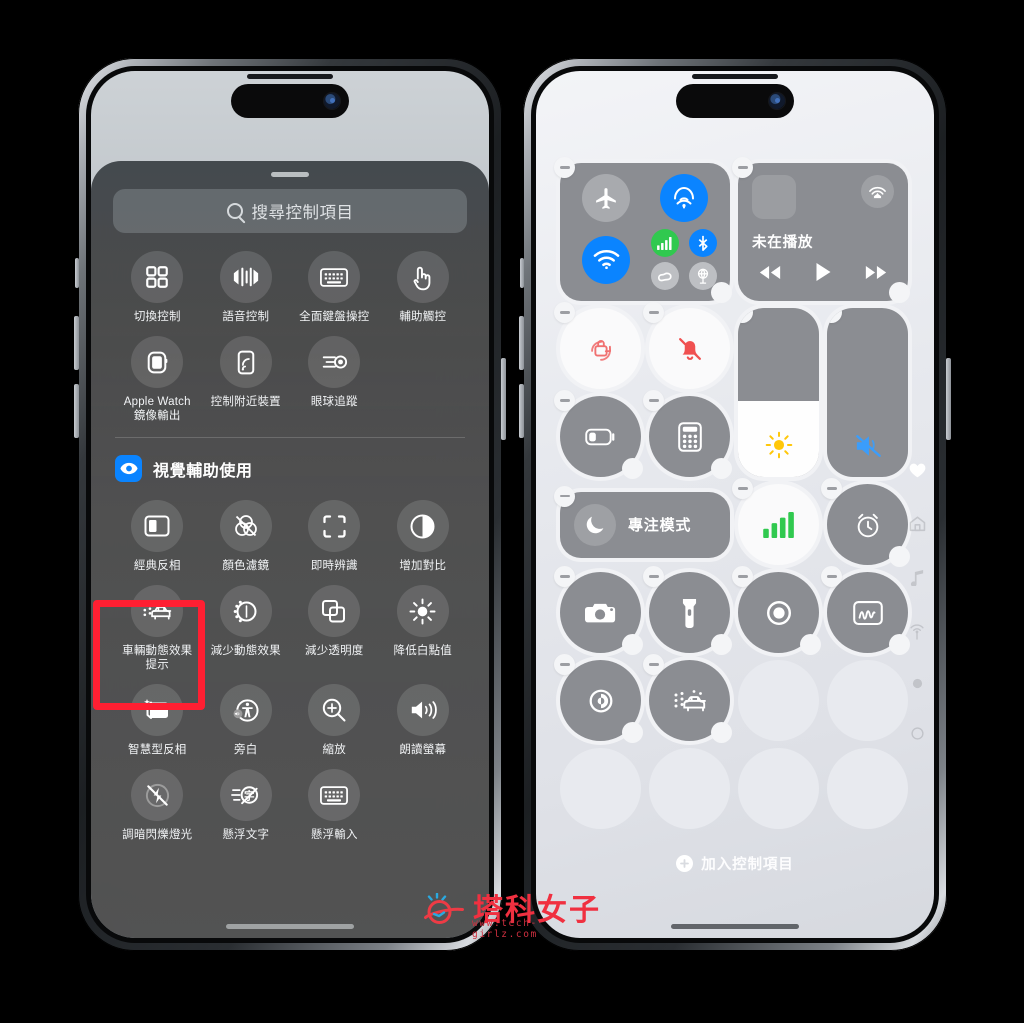  What do you see at coordinates (246, 624) in the screenshot?
I see `control-item-reduce-motion: 減少動態效果` at bounding box center [246, 624].